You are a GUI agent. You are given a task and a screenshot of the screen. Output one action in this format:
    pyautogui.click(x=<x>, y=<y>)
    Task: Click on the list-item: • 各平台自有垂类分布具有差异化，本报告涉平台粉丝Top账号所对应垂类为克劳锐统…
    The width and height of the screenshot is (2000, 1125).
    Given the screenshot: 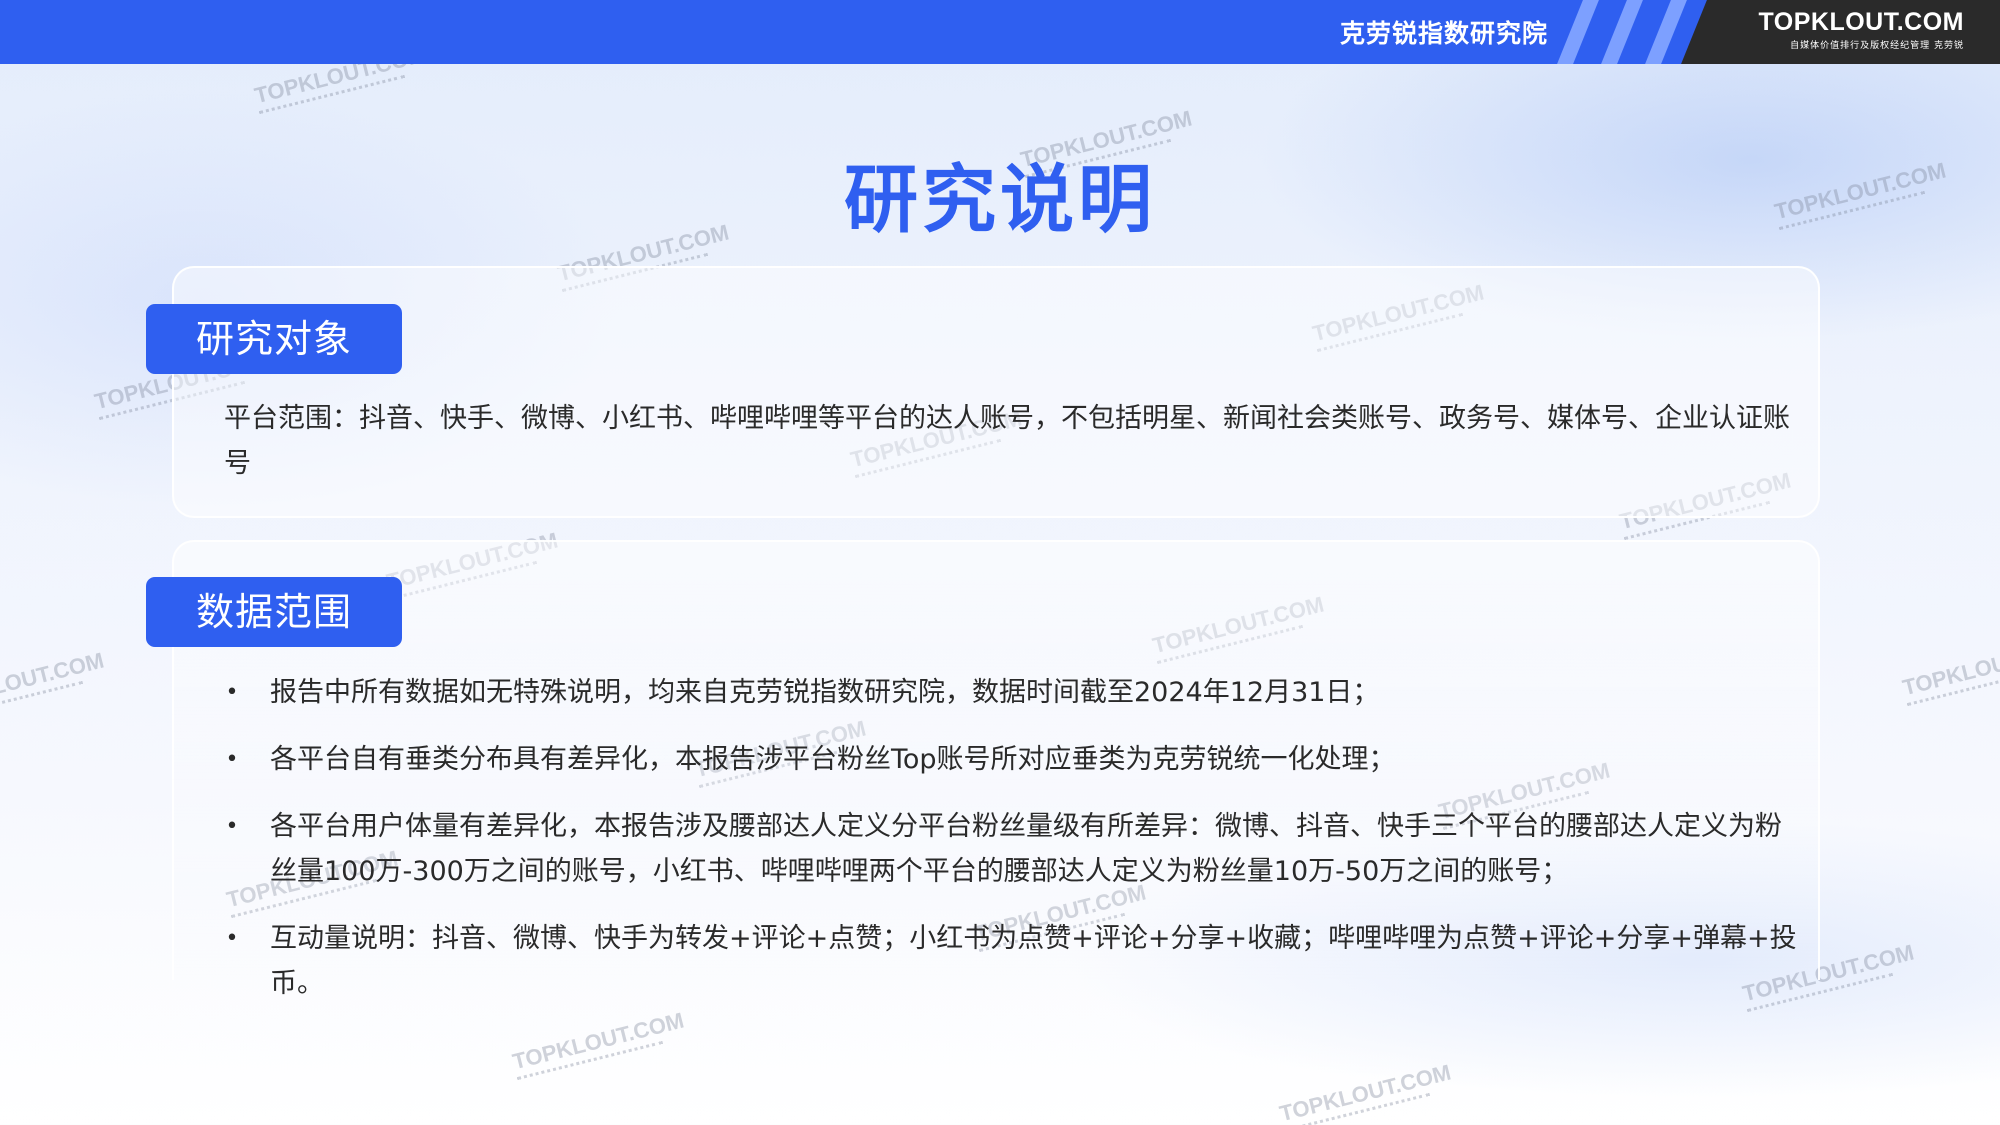 What is the action you would take?
    pyautogui.click(x=1012, y=759)
    